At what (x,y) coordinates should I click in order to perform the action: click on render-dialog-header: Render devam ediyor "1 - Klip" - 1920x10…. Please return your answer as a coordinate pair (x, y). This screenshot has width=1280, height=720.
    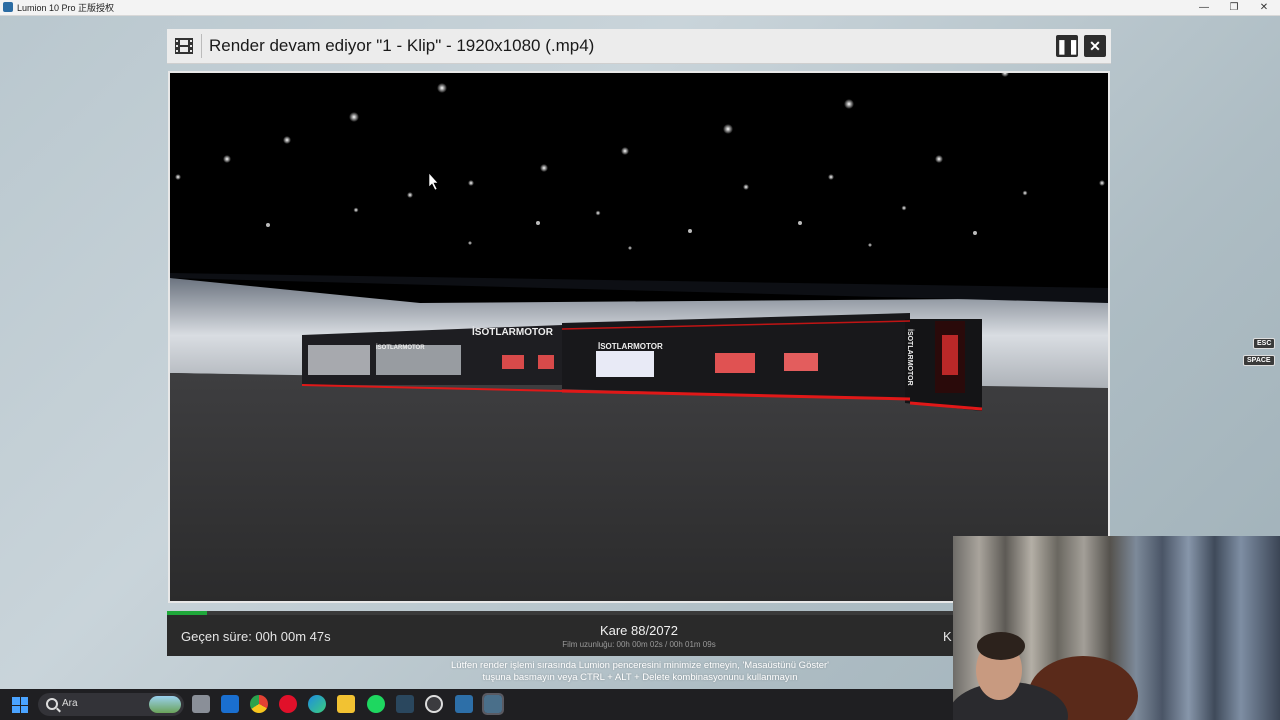
    Looking at the image, I should click on (639, 46).